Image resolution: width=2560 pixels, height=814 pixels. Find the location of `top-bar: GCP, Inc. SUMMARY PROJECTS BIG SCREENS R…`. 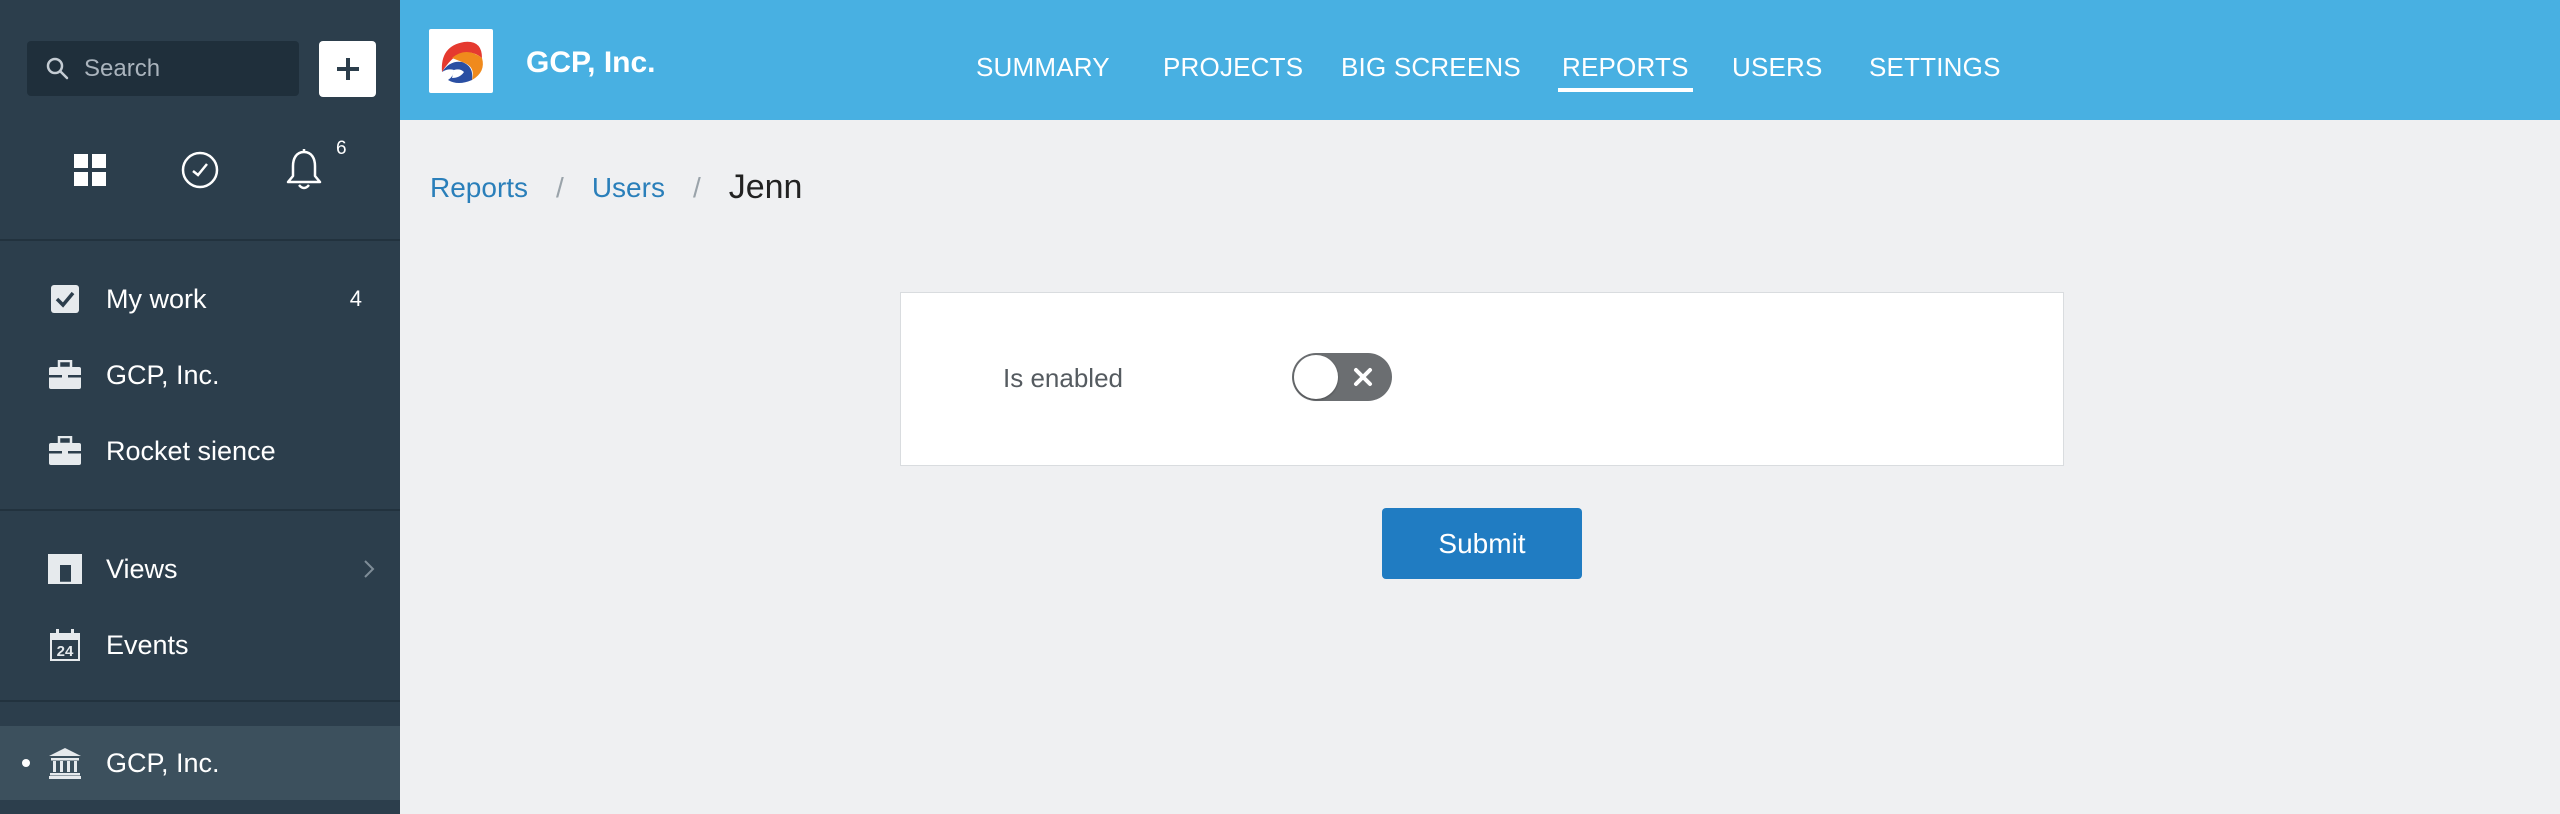

top-bar: GCP, Inc. SUMMARY PROJECTS BIG SCREENS R… is located at coordinates (1480, 60).